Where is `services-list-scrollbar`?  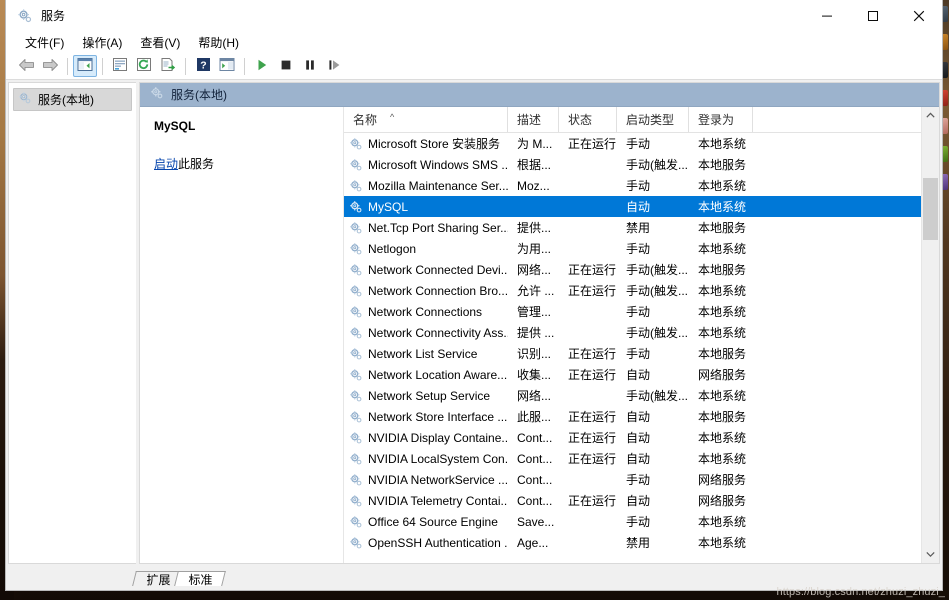 services-list-scrollbar is located at coordinates (930, 335).